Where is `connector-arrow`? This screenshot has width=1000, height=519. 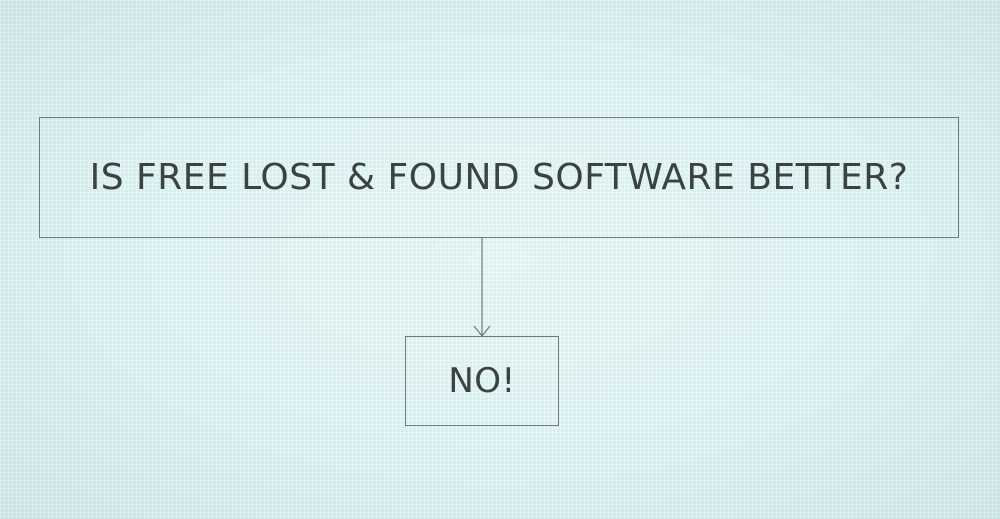 connector-arrow is located at coordinates (482, 287).